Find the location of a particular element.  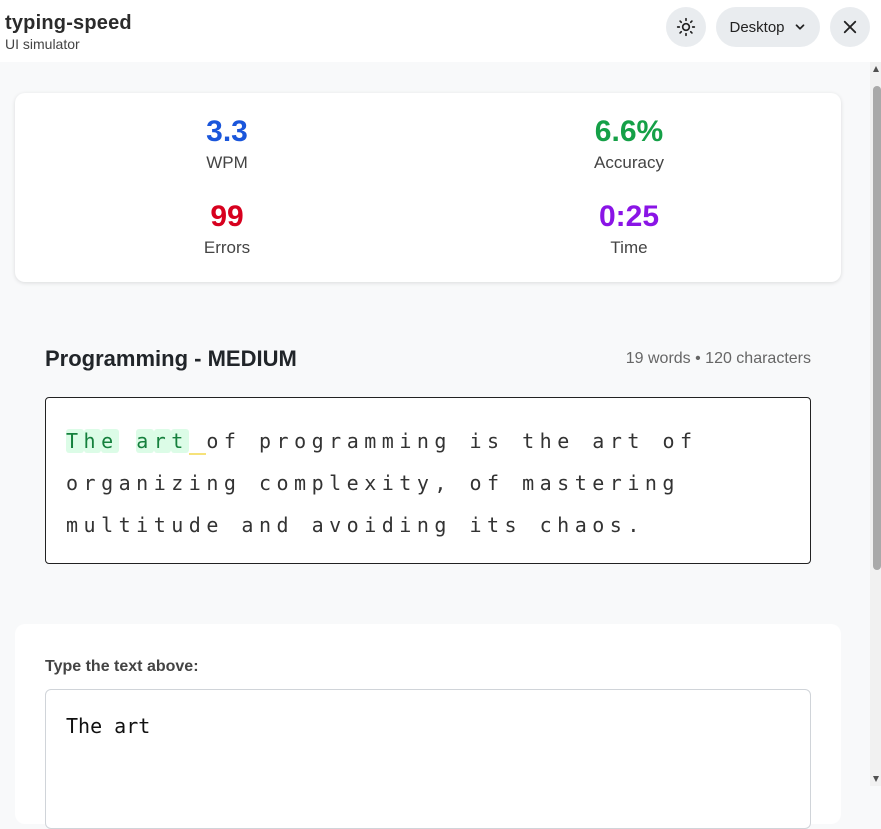

scroll-down-arrow-icon is located at coordinates (876, 779).